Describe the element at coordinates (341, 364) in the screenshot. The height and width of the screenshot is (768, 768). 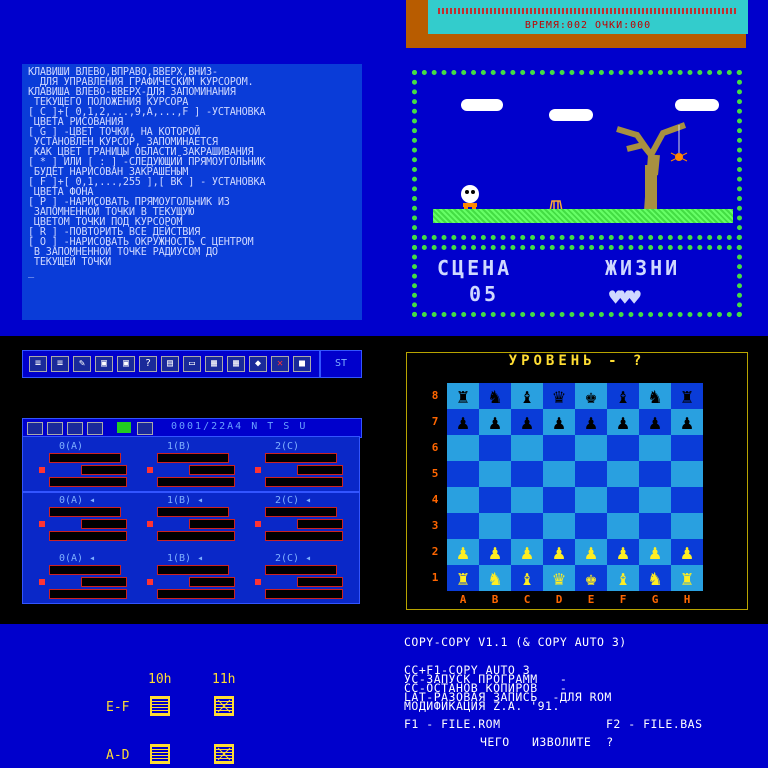
I see `st-button: ST` at that location.